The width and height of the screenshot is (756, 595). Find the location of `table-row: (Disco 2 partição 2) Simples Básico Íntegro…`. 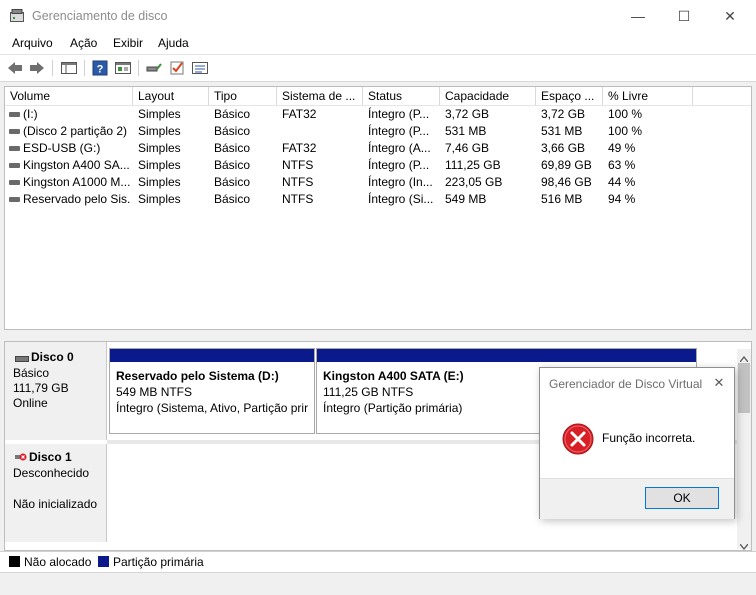

table-row: (Disco 2 partição 2) Simples Básico Íntegro… is located at coordinates (378, 131).